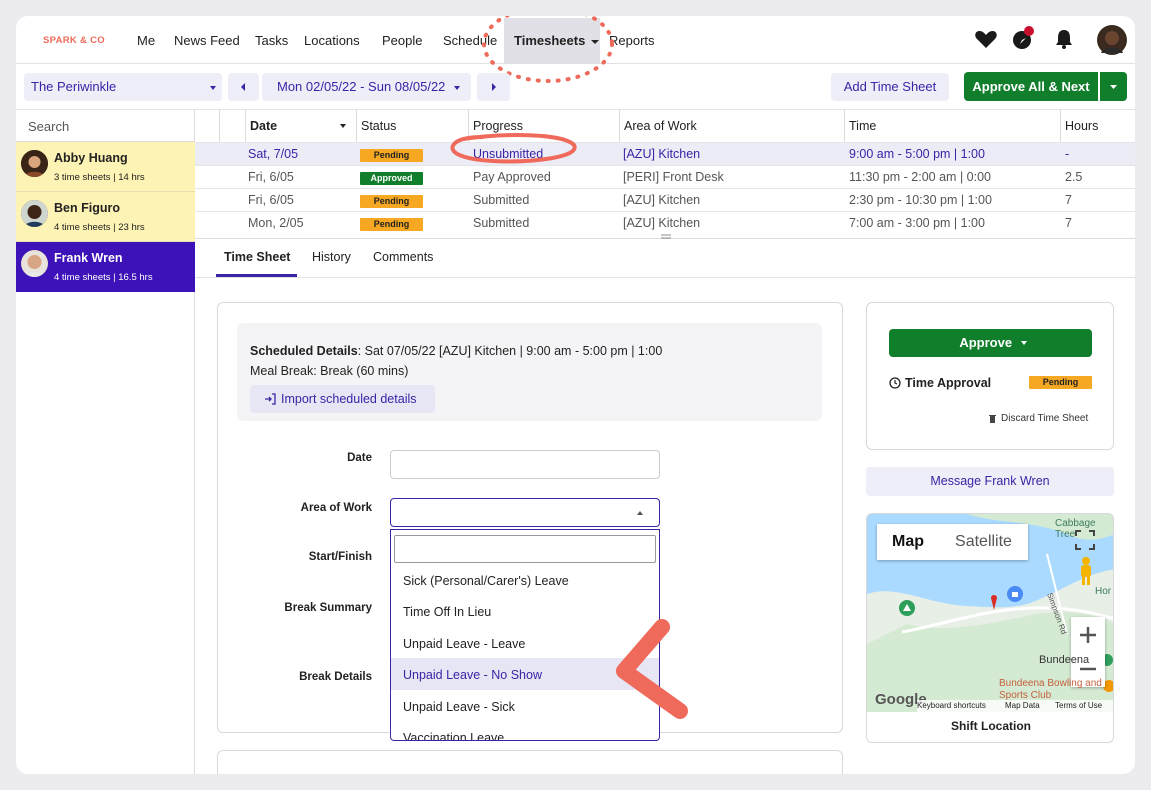  What do you see at coordinates (335, 677) in the screenshot?
I see `break-details-label: Break Details` at bounding box center [335, 677].